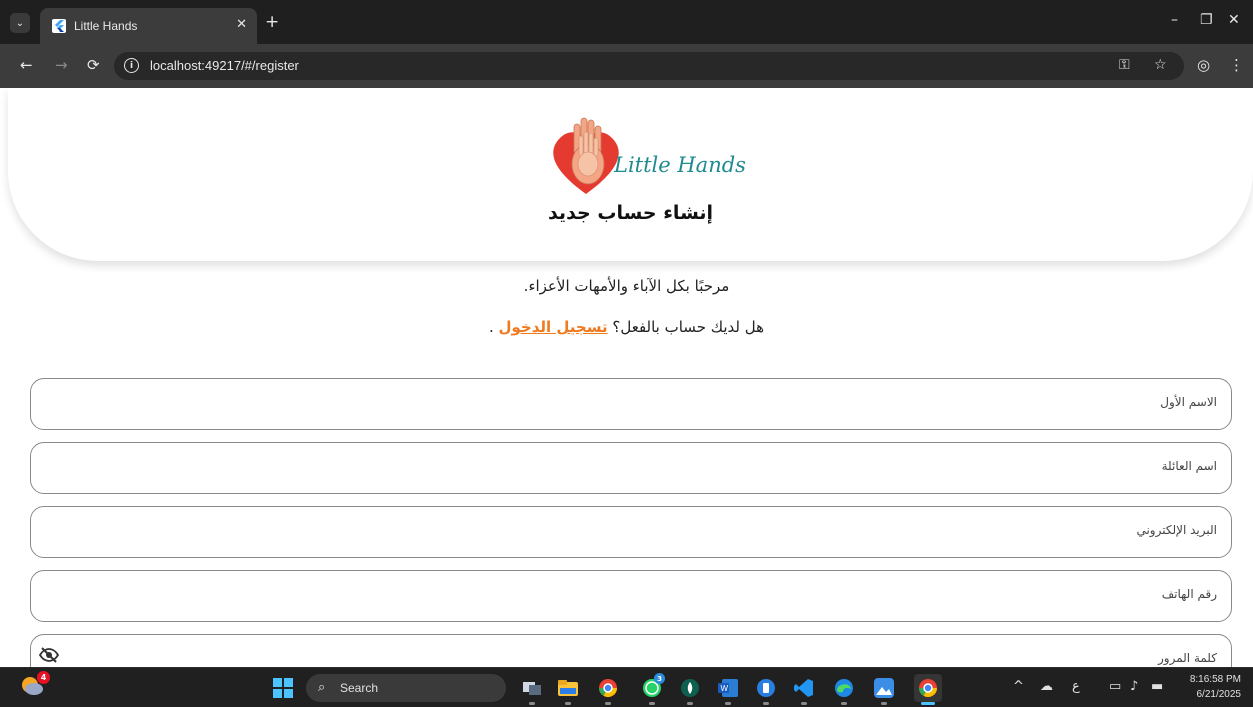 The width and height of the screenshot is (1253, 707). I want to click on network-icon: ▭, so click(1115, 686).